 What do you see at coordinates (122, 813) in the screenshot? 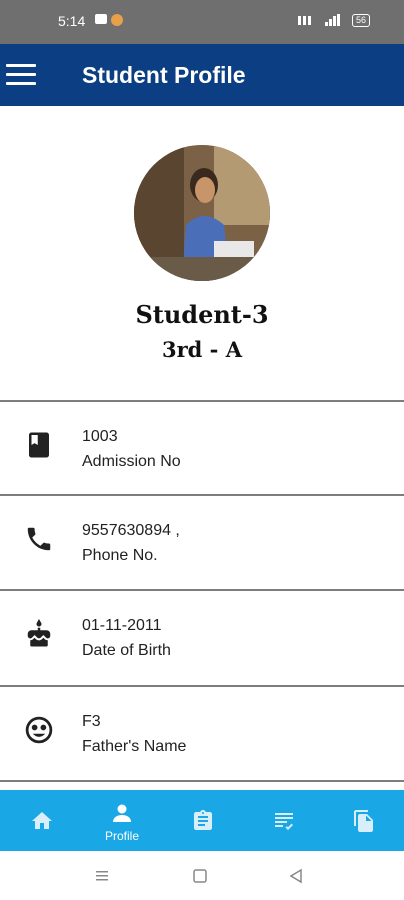
I see `profile-icon` at bounding box center [122, 813].